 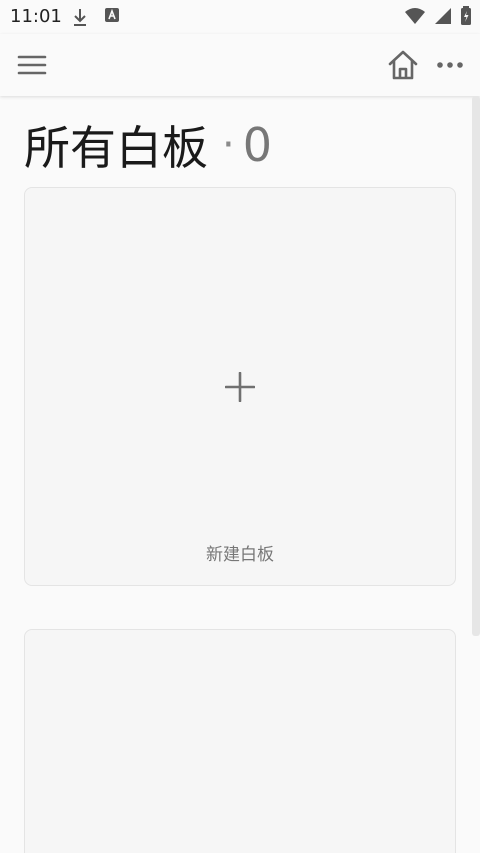 I want to click on page-title: 所有白板, so click(x=116, y=148).